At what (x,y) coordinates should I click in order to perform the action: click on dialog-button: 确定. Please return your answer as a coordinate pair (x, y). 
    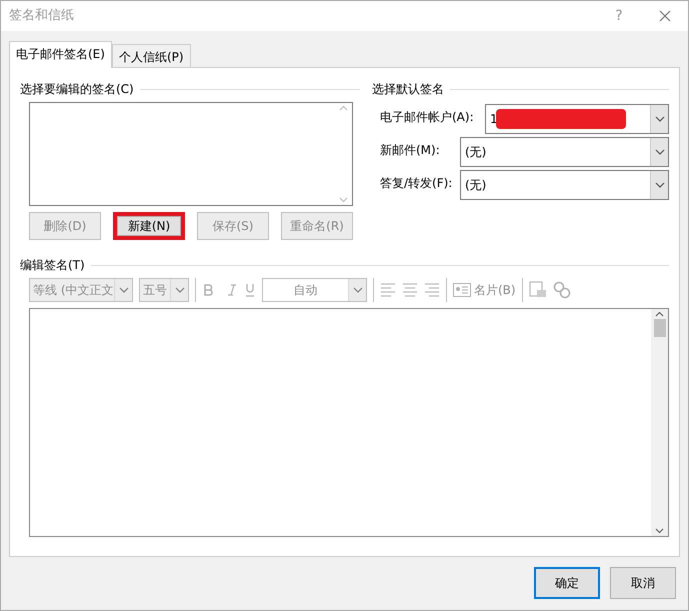
    Looking at the image, I should click on (567, 583).